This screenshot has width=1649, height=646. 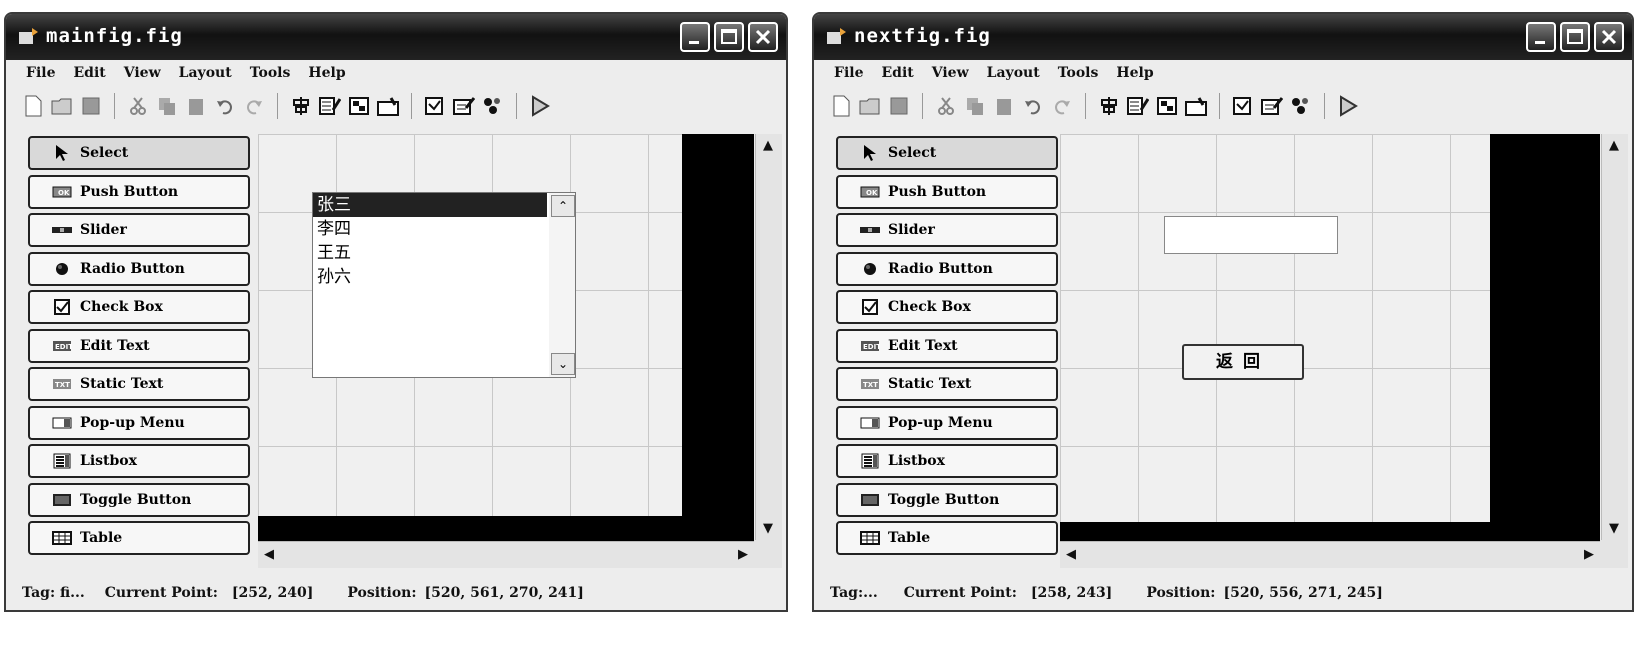 What do you see at coordinates (396, 37) in the screenshot?
I see `title-bar: mainfig.fig` at bounding box center [396, 37].